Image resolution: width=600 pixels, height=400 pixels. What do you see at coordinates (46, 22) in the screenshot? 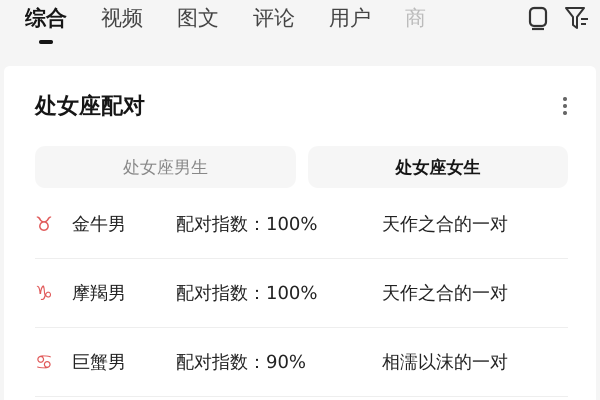
I see `tab: 综合` at bounding box center [46, 22].